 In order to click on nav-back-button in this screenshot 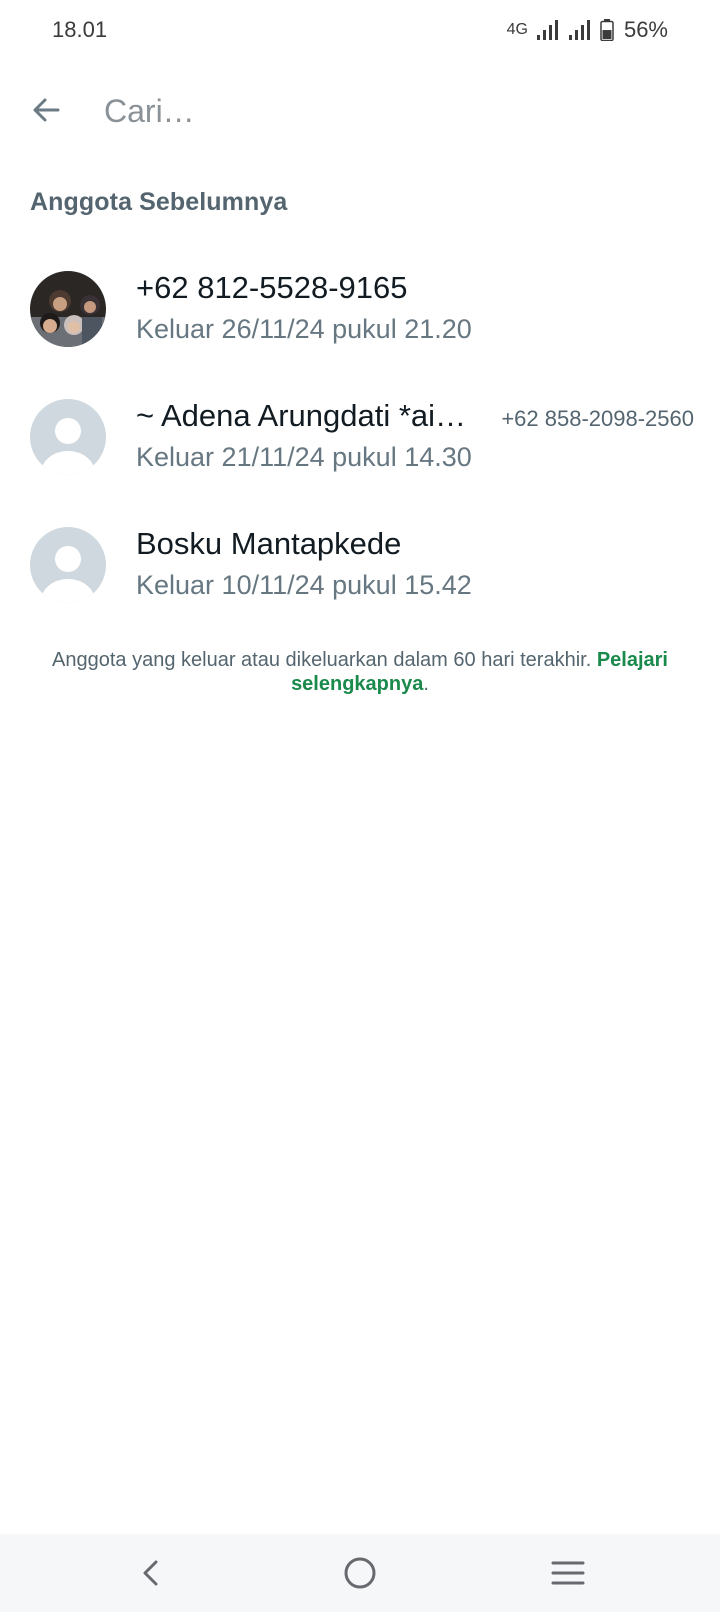, I will do `click(152, 1573)`.